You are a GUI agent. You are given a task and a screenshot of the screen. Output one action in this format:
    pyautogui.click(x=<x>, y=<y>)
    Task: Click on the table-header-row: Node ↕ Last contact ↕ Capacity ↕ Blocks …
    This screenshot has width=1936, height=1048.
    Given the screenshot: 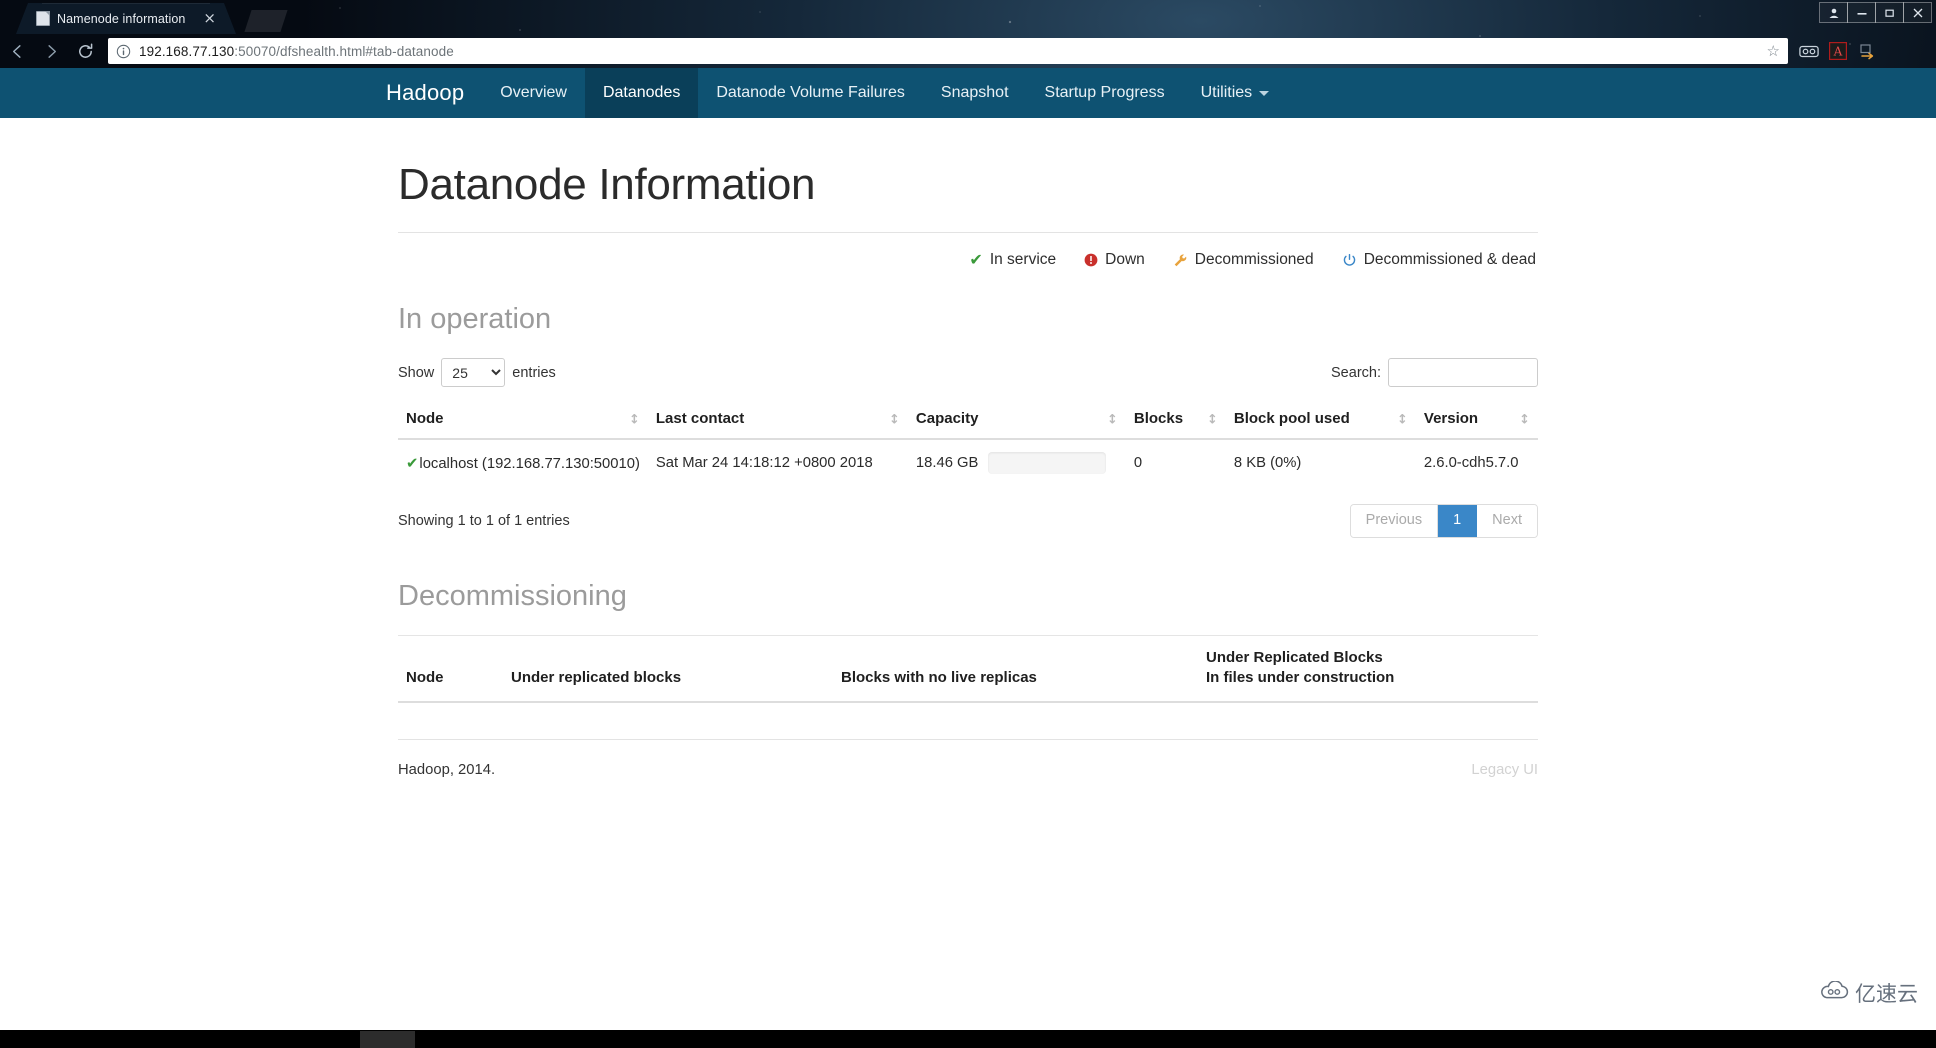 What is the action you would take?
    pyautogui.click(x=968, y=420)
    